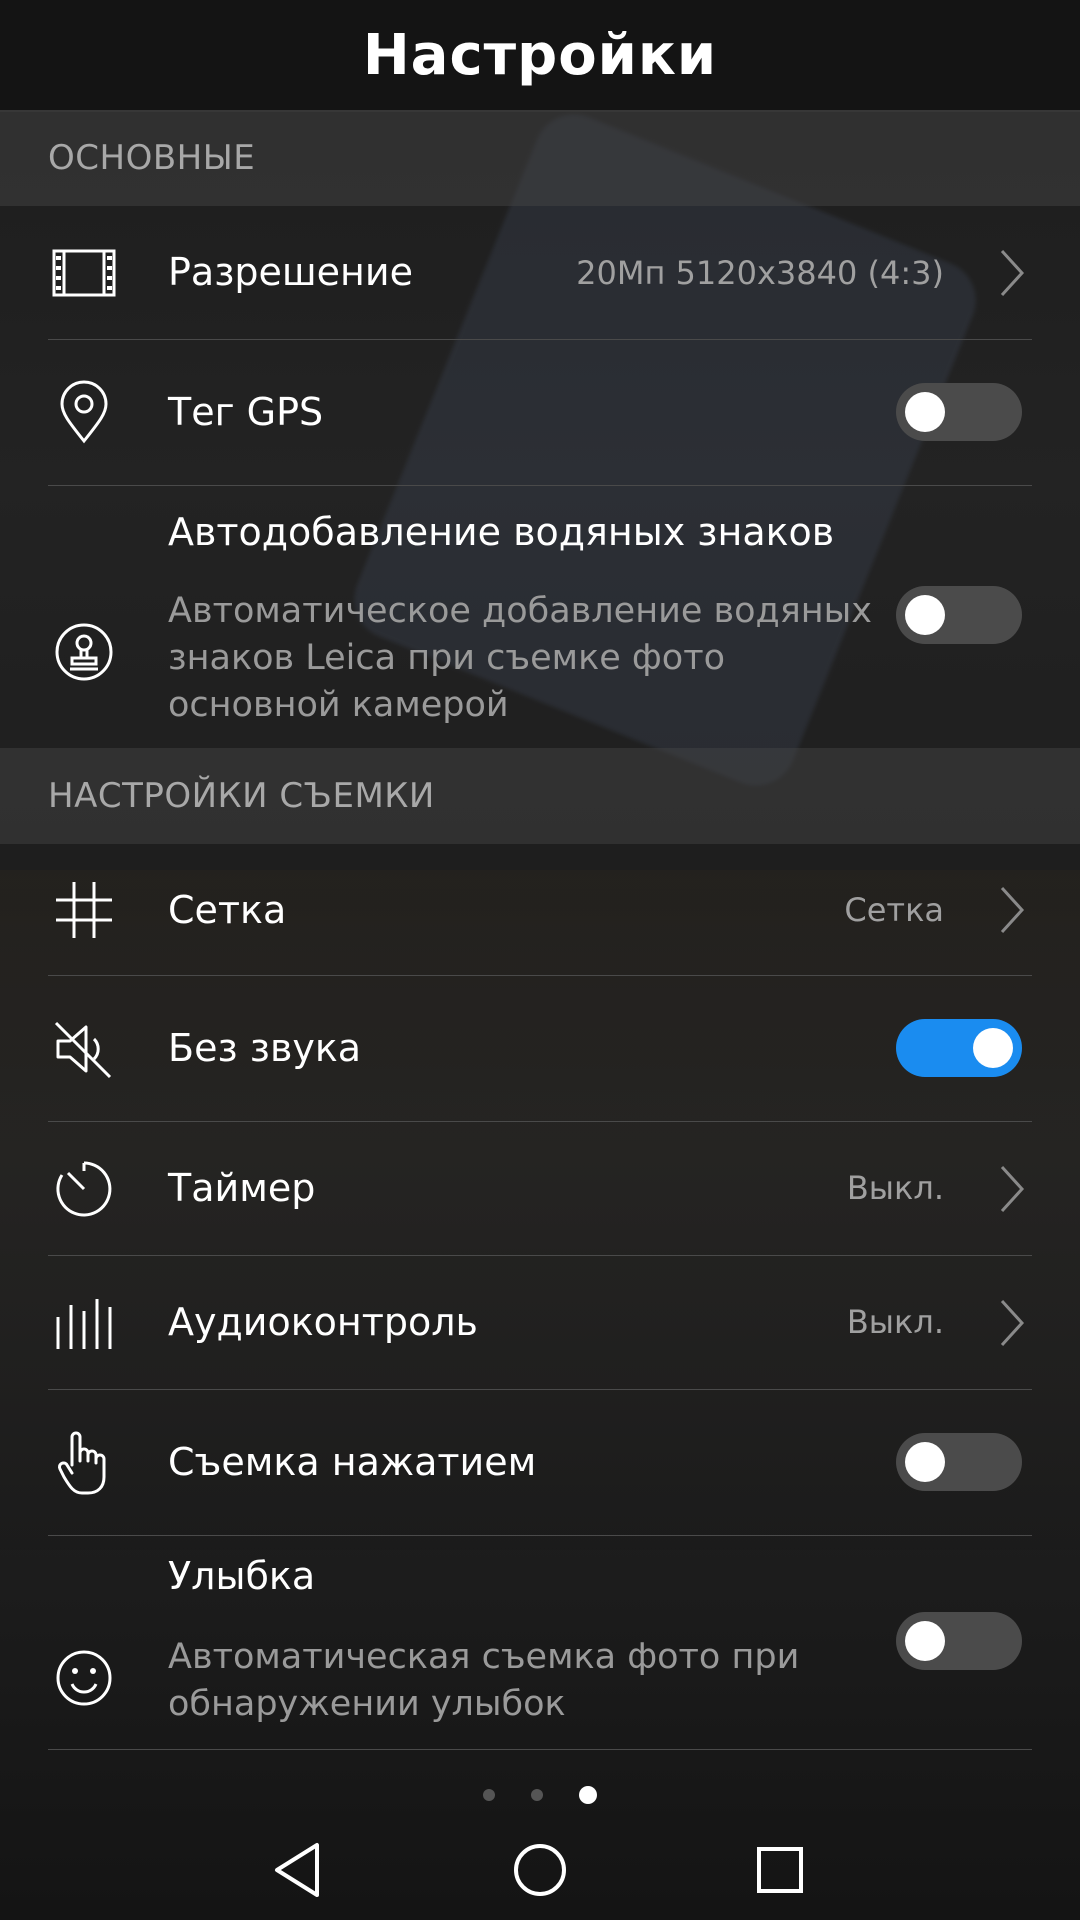 This screenshot has width=1080, height=1920. Describe the element at coordinates (84, 413) in the screenshot. I see `location-pin-icon` at that location.